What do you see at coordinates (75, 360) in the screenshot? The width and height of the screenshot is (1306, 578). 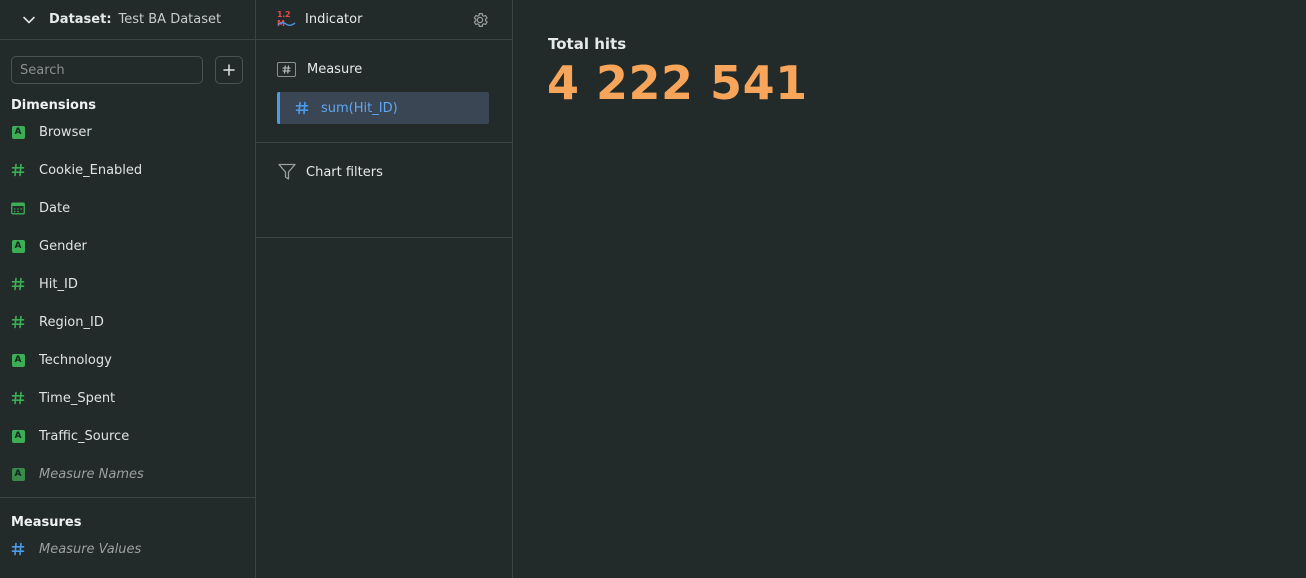 I see `dimension-label: Technology` at bounding box center [75, 360].